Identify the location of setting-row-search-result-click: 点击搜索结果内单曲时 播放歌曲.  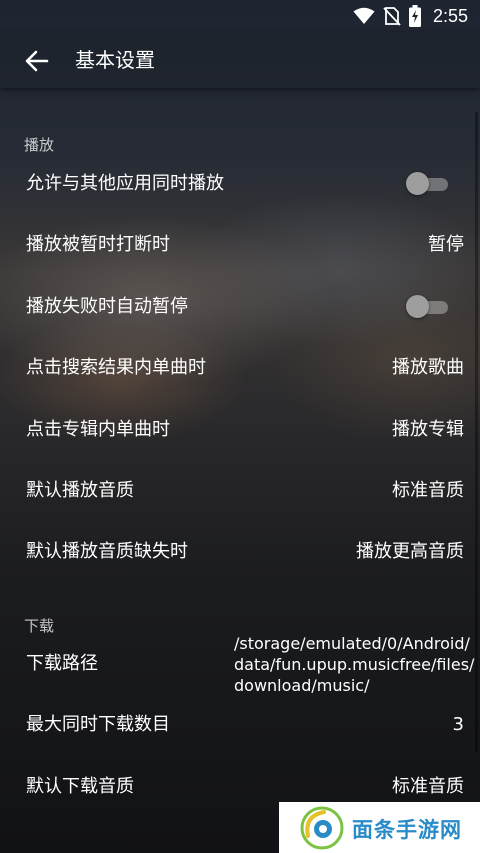
(240, 368).